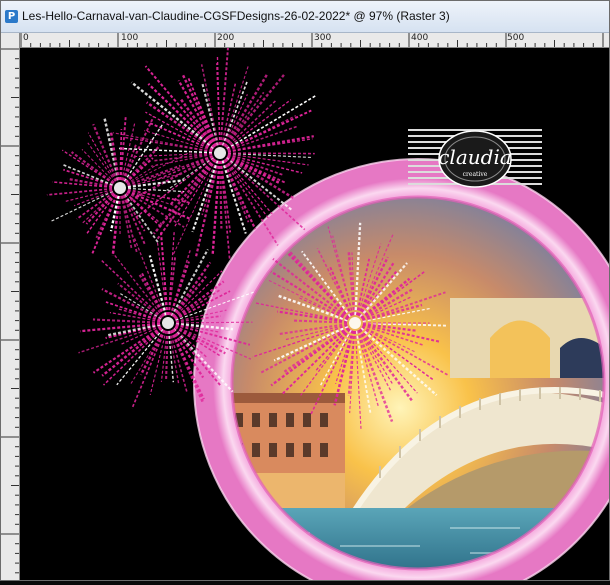 The width and height of the screenshot is (610, 585). Describe the element at coordinates (11, 16) in the screenshot. I see `app-icon: P` at that location.